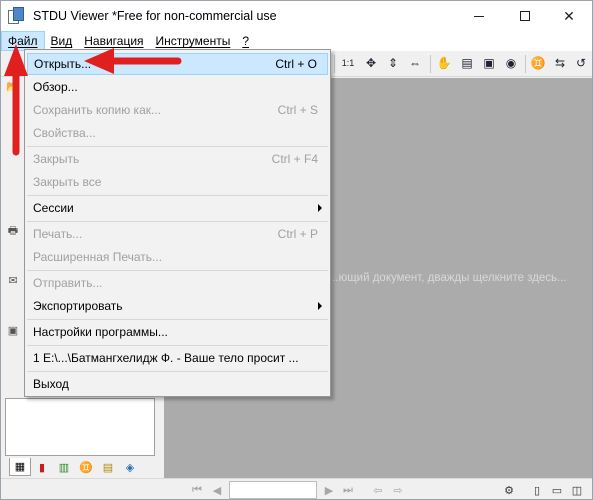 This screenshot has width=593, height=500. Describe the element at coordinates (62, 41) in the screenshot. I see `menu-view: Вид` at that location.